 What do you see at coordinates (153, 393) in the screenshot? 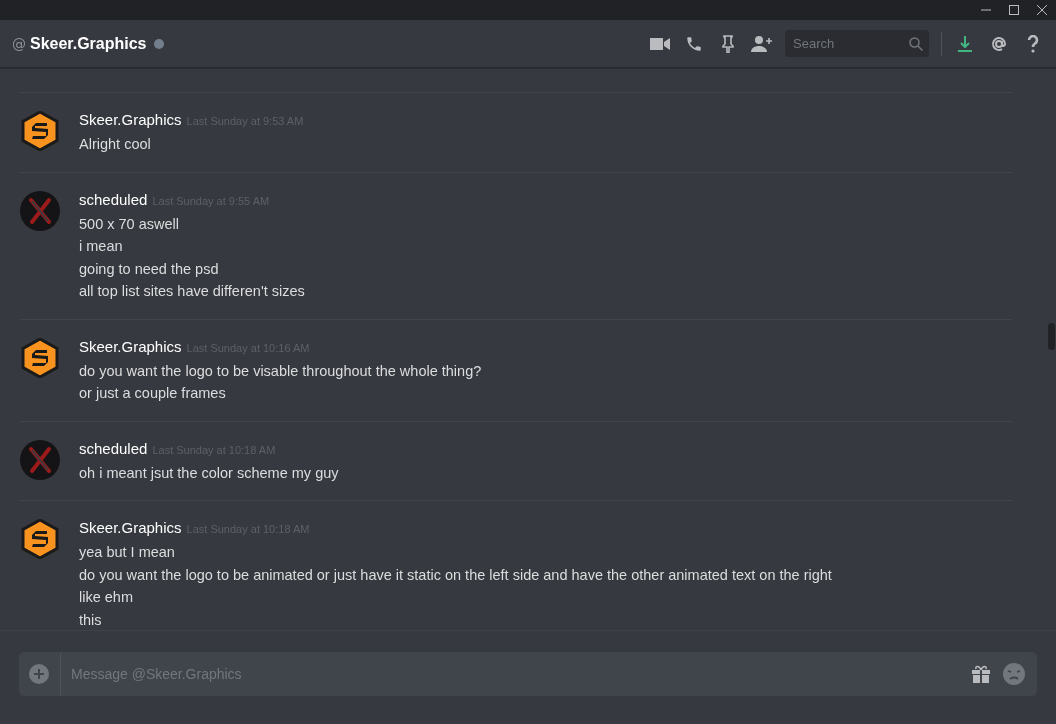
I see `message-text: or just a couple frames` at bounding box center [153, 393].